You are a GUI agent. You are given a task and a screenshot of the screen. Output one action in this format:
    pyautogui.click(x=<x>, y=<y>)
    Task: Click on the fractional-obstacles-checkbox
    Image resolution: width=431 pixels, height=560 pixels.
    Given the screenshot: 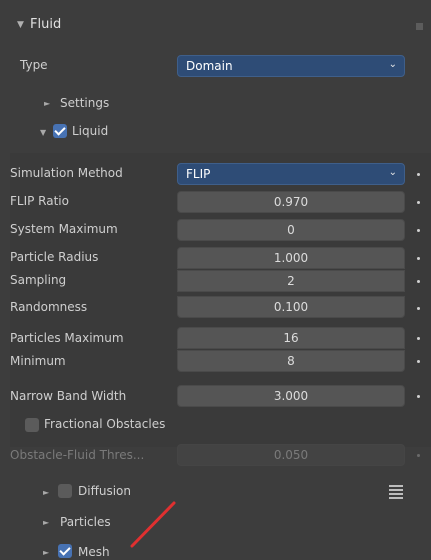 What is the action you would take?
    pyautogui.click(x=32, y=425)
    